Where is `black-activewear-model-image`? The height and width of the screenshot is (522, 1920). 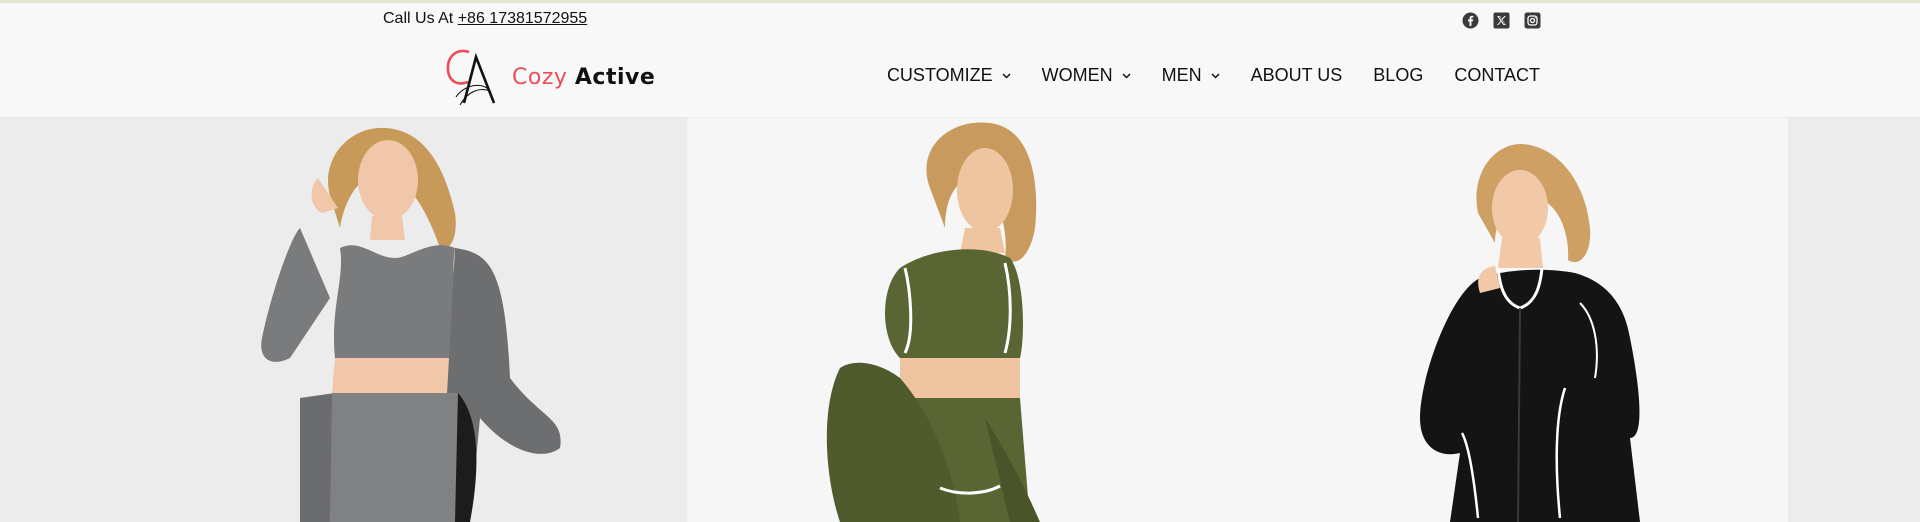
black-activewear-model-image is located at coordinates (1530, 332).